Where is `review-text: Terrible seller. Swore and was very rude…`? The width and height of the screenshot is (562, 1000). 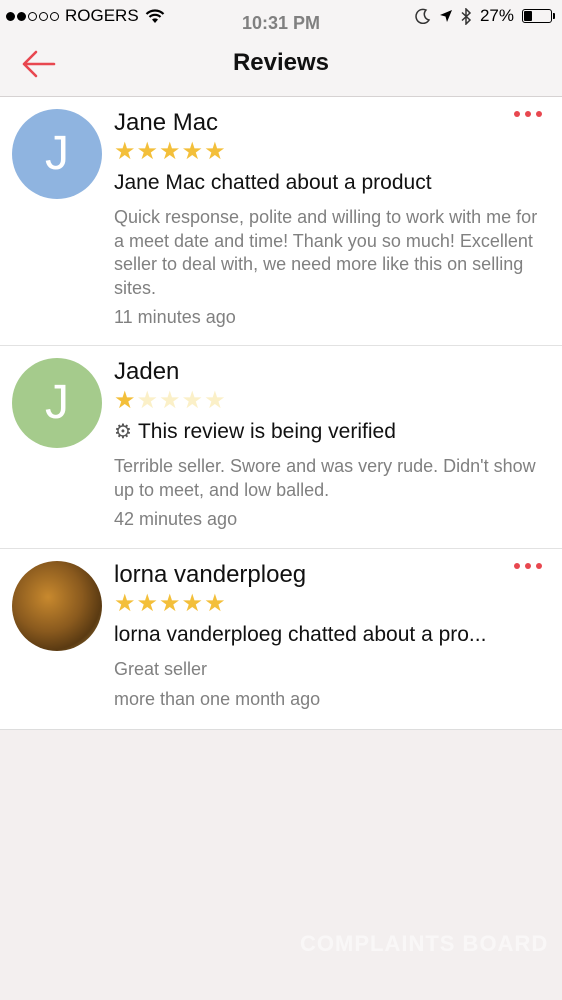 review-text: Terrible seller. Swore and was very rude… is located at coordinates (325, 478).